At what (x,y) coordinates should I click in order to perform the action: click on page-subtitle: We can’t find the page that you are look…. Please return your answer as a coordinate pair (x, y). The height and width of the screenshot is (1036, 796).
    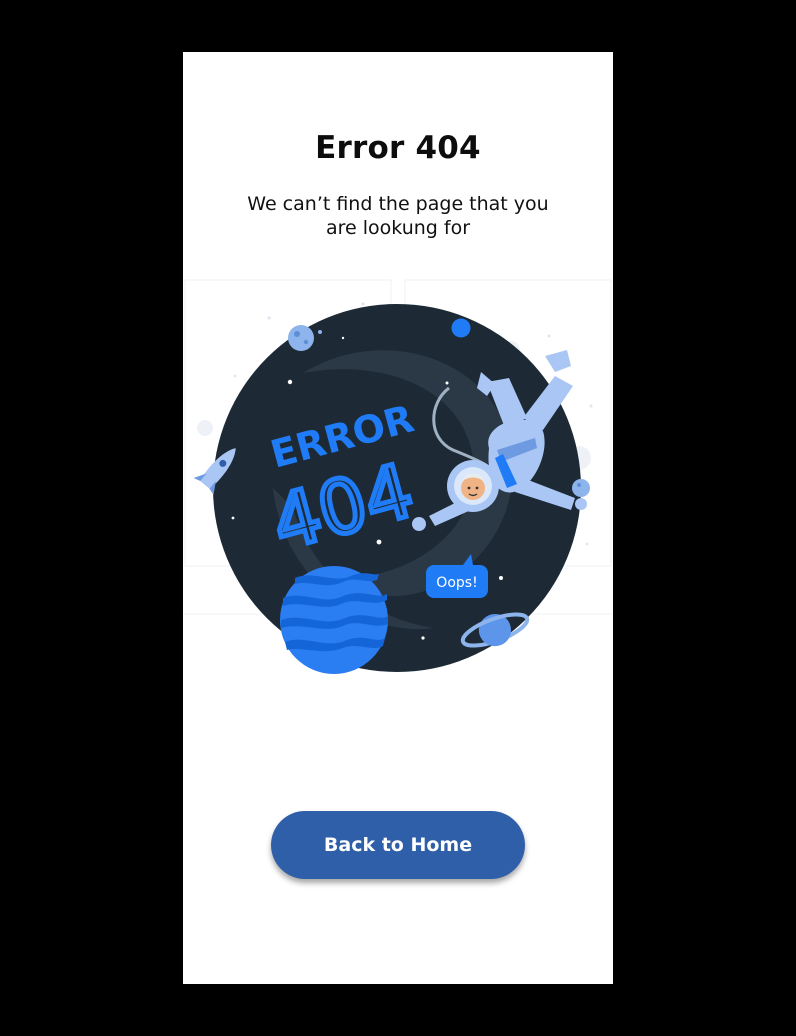
    Looking at the image, I should click on (398, 216).